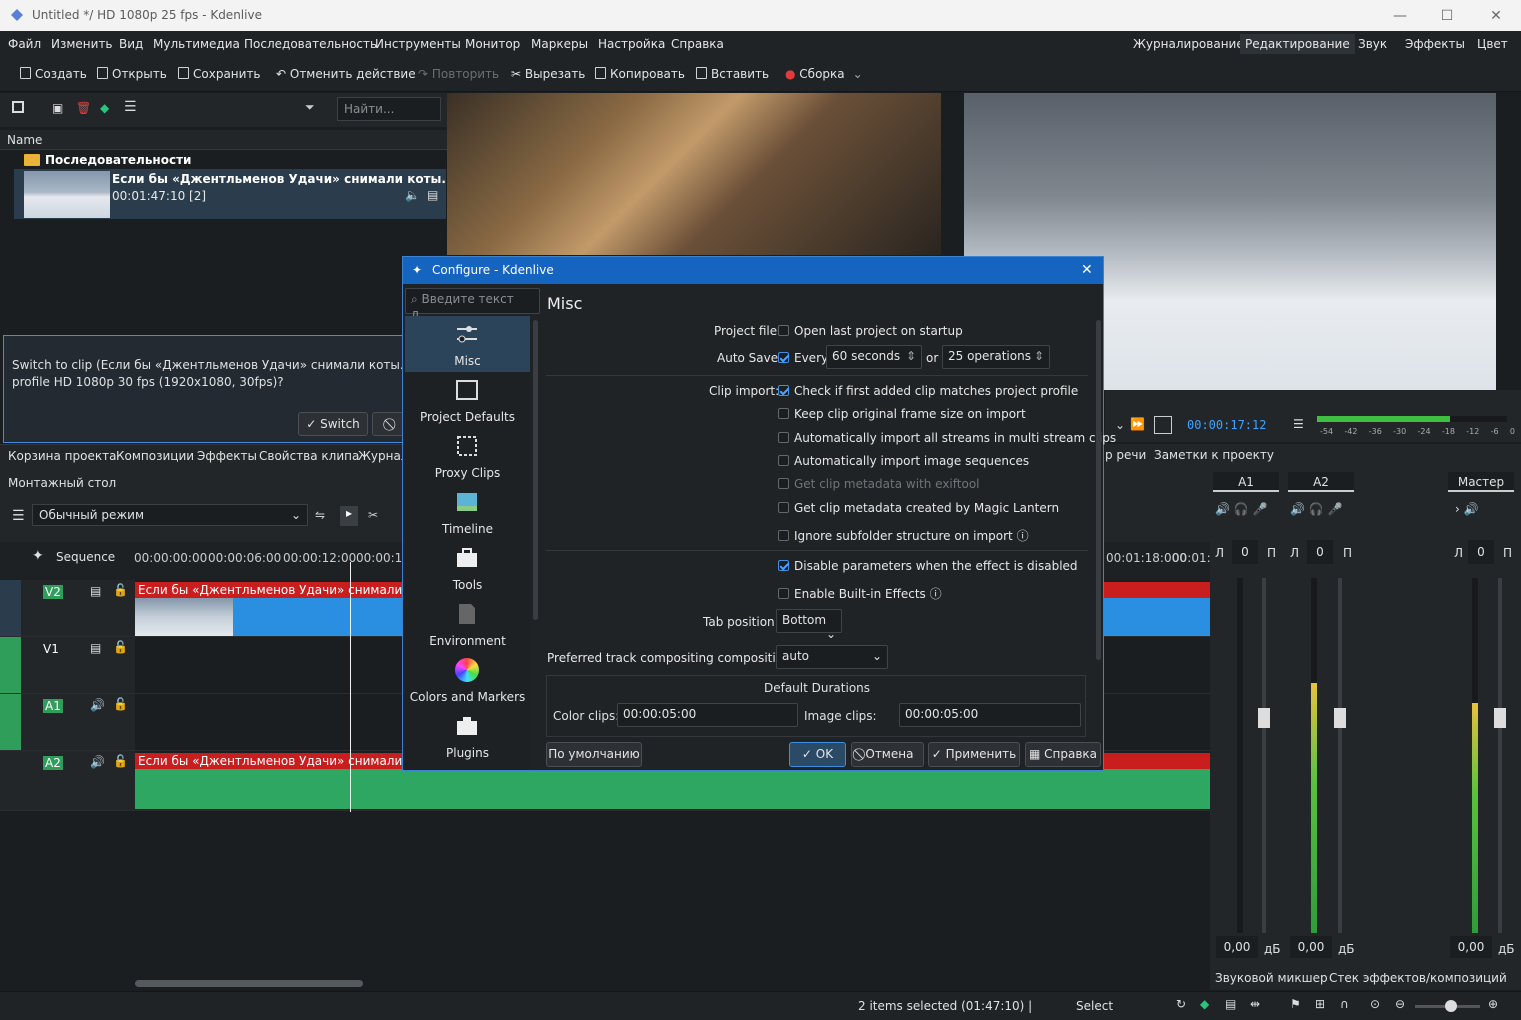 Image resolution: width=1521 pixels, height=1020 pixels. I want to click on menu-tools: Инструменты, so click(418, 44).